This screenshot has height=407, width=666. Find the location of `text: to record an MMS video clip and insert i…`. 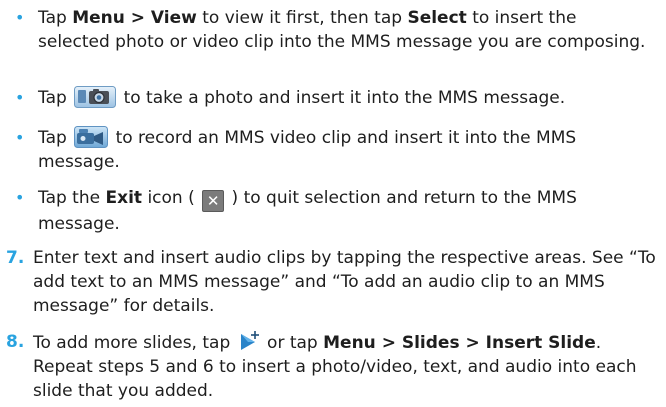

text: to record an MMS video clip and insert i… is located at coordinates (307, 150).